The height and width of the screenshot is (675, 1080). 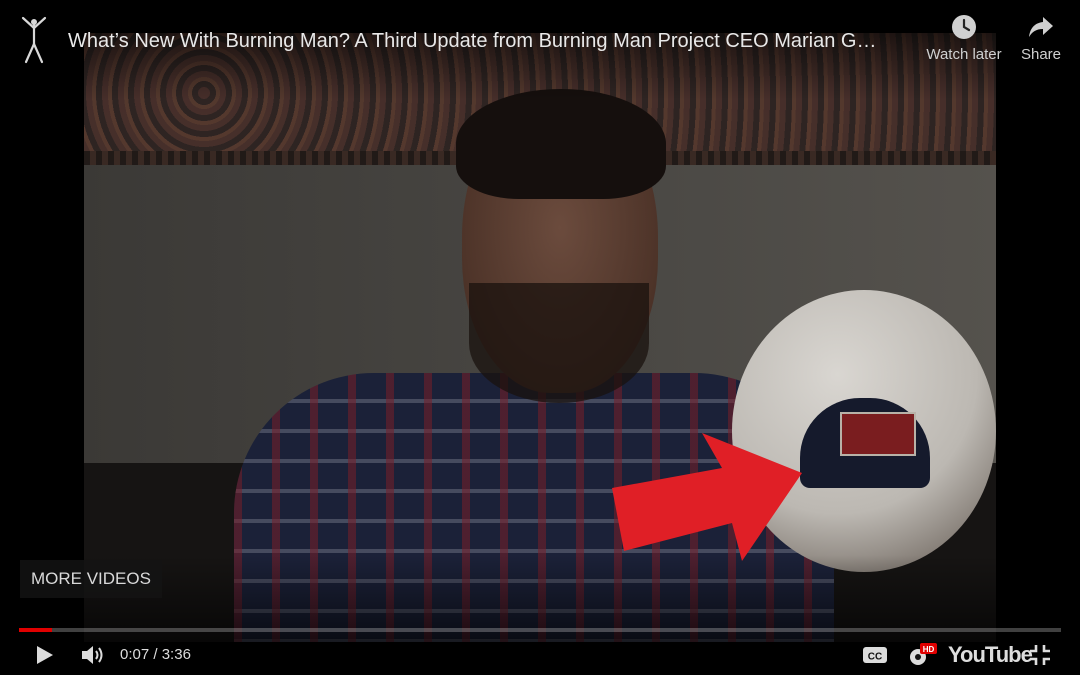 I want to click on play-icon, so click(x=45, y=655).